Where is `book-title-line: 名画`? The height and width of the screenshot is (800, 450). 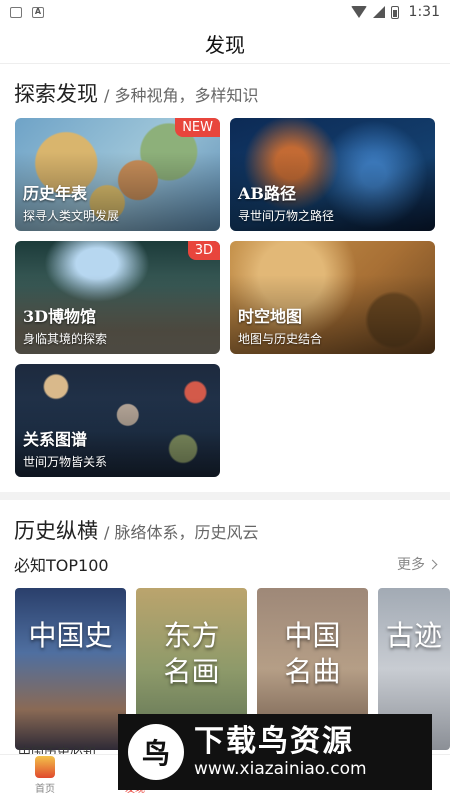
book-title-line: 名画 is located at coordinates (191, 671).